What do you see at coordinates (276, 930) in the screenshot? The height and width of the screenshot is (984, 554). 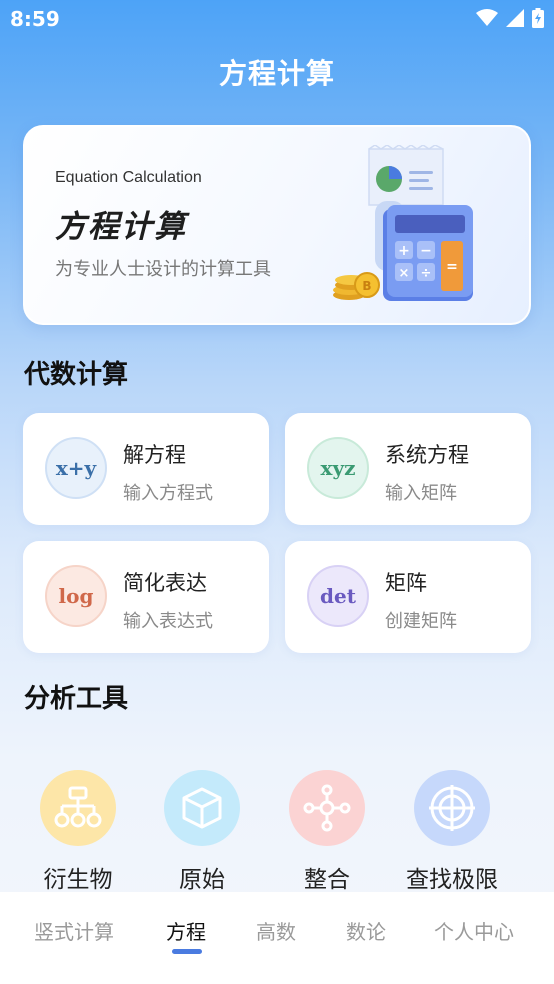 I see `tab-advanced-math: 高数` at bounding box center [276, 930].